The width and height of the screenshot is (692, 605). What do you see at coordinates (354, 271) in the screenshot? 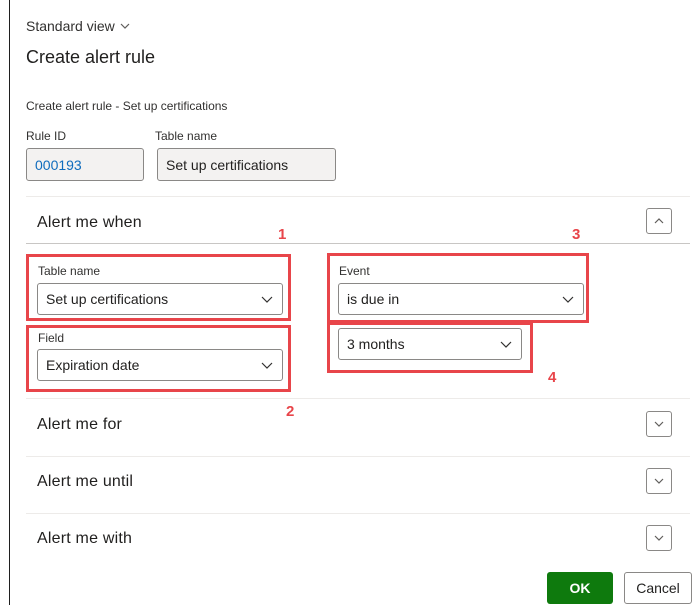
I see `event-label: Event` at bounding box center [354, 271].